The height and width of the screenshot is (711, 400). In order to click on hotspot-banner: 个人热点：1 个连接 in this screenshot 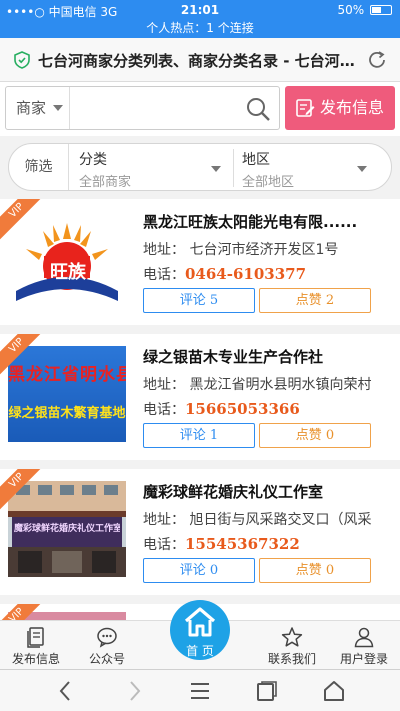, I will do `click(200, 29)`.